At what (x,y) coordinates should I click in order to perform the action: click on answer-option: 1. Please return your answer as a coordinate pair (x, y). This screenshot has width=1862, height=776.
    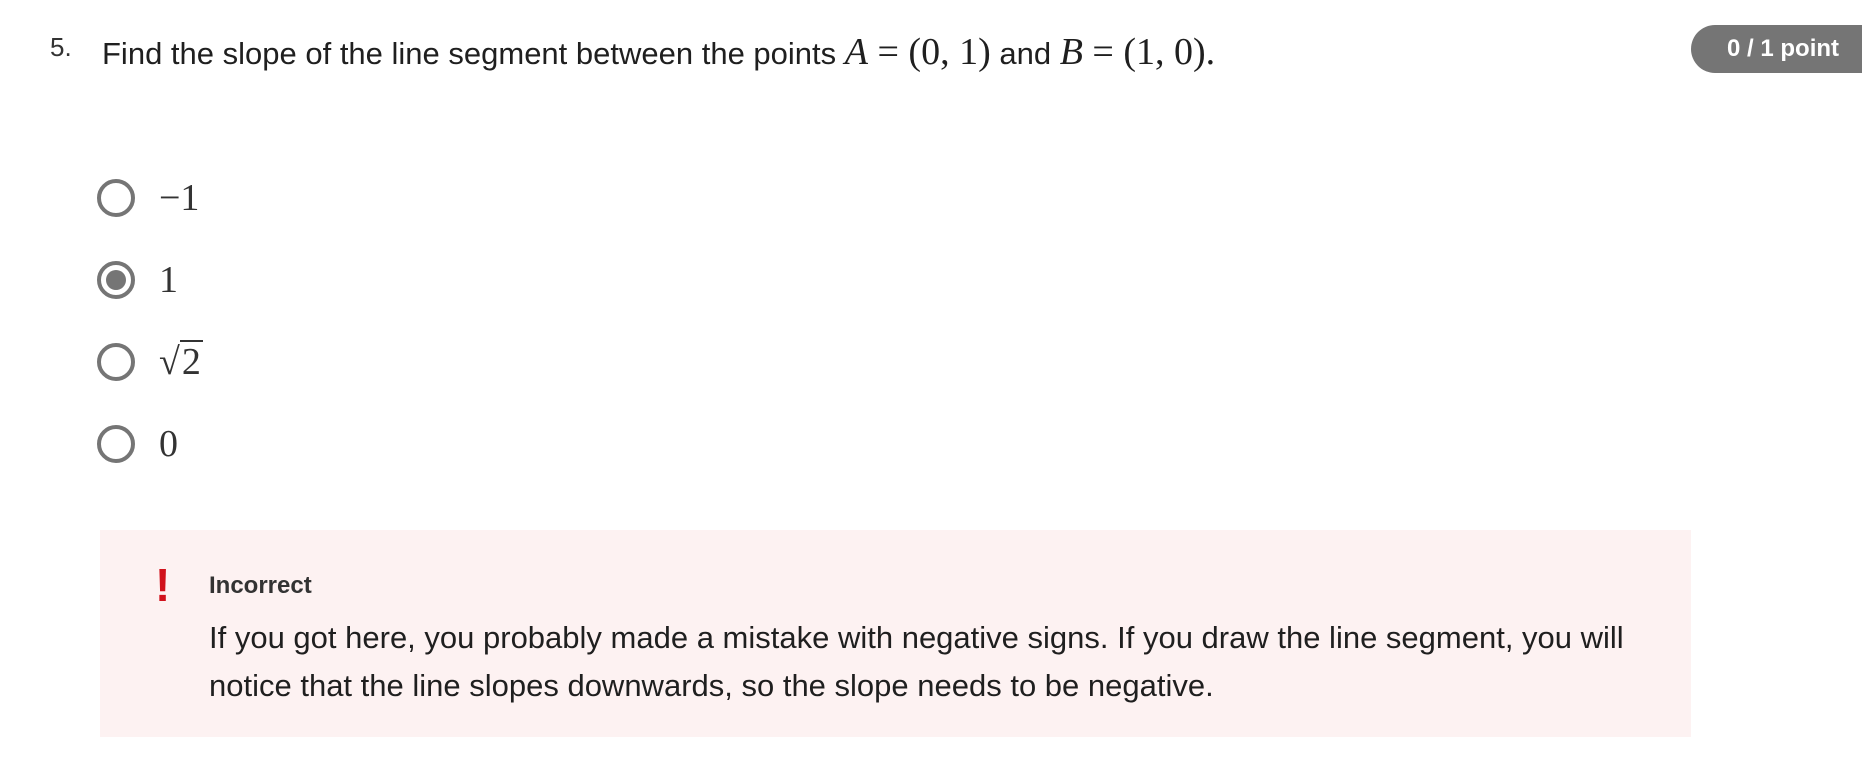
    Looking at the image, I should click on (297, 280).